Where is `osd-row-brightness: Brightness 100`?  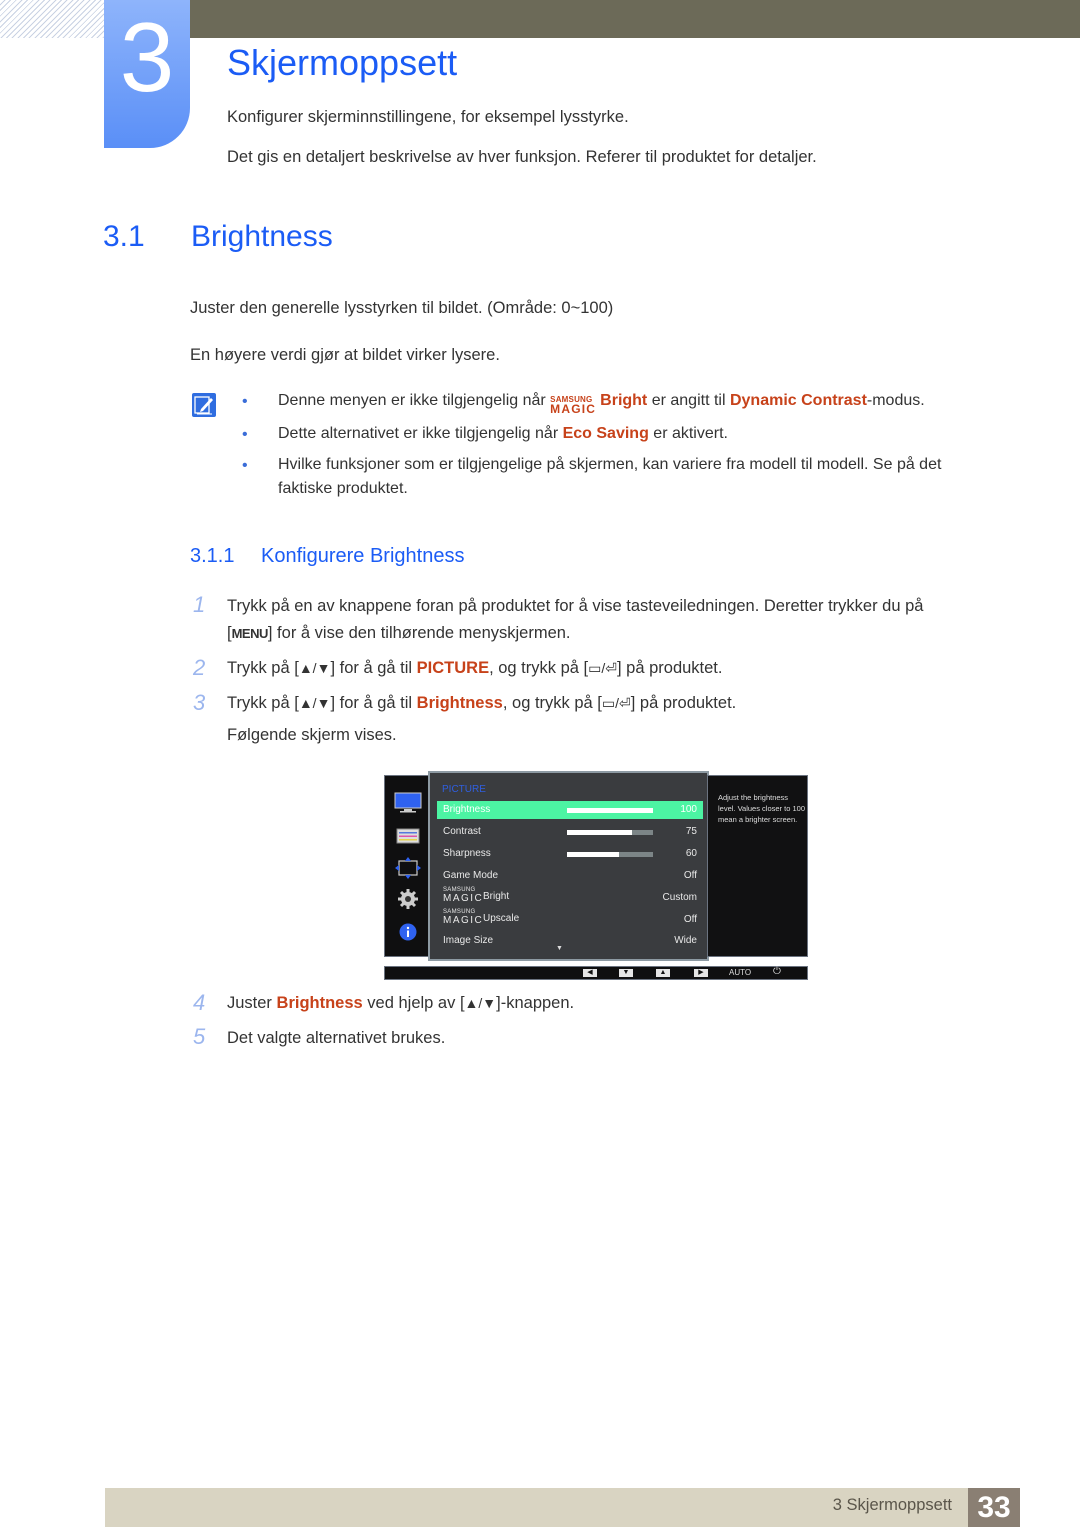 osd-row-brightness: Brightness 100 is located at coordinates (570, 810).